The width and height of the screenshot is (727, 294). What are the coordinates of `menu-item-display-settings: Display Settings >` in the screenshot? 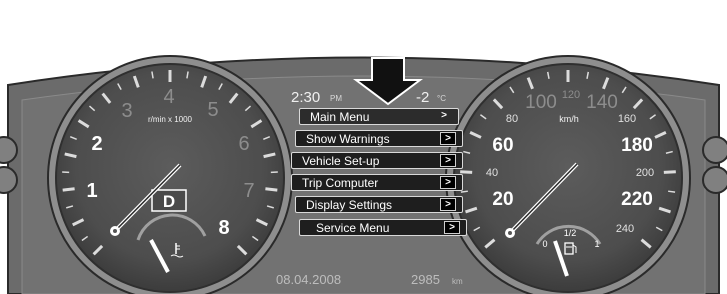 It's located at (379, 204).